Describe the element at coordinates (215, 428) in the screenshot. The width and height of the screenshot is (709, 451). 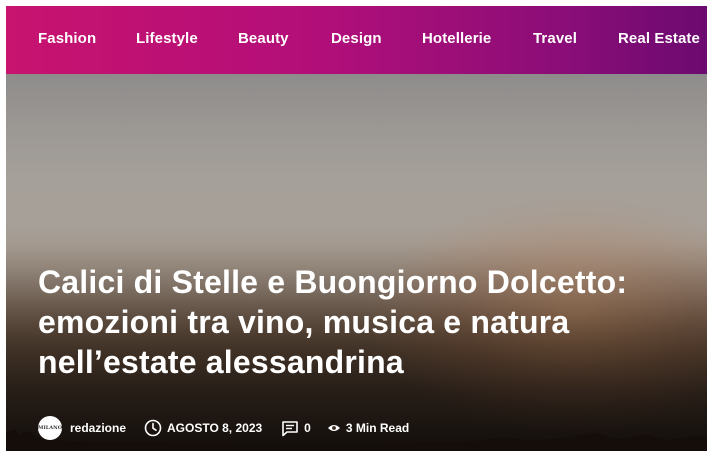
I see `post-date-text: AGOSTO 8, 2023` at that location.